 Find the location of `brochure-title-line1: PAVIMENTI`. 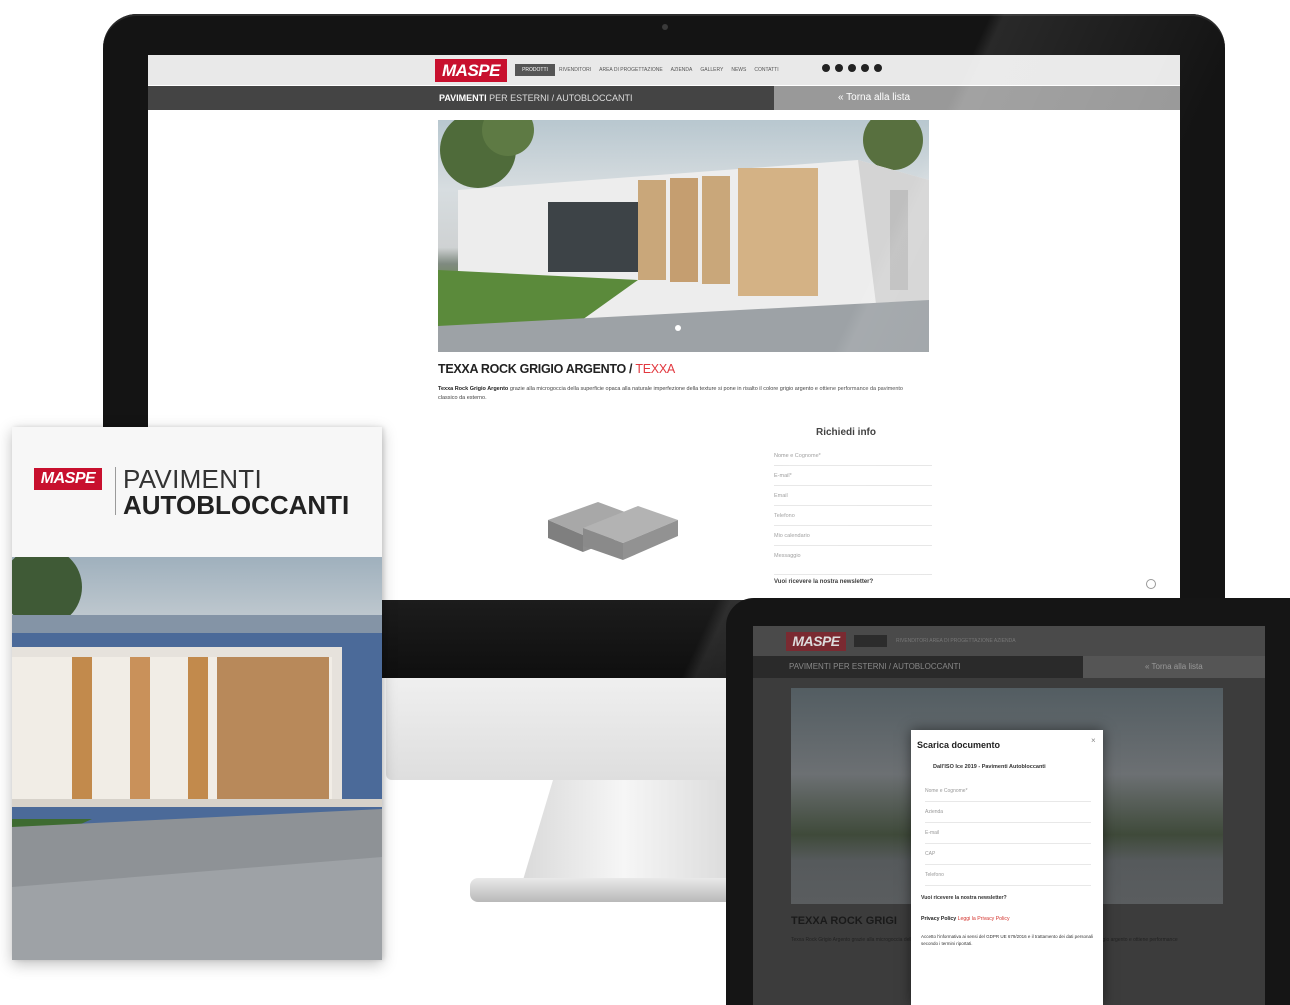

brochure-title-line1: PAVIMENTI is located at coordinates (192, 479).